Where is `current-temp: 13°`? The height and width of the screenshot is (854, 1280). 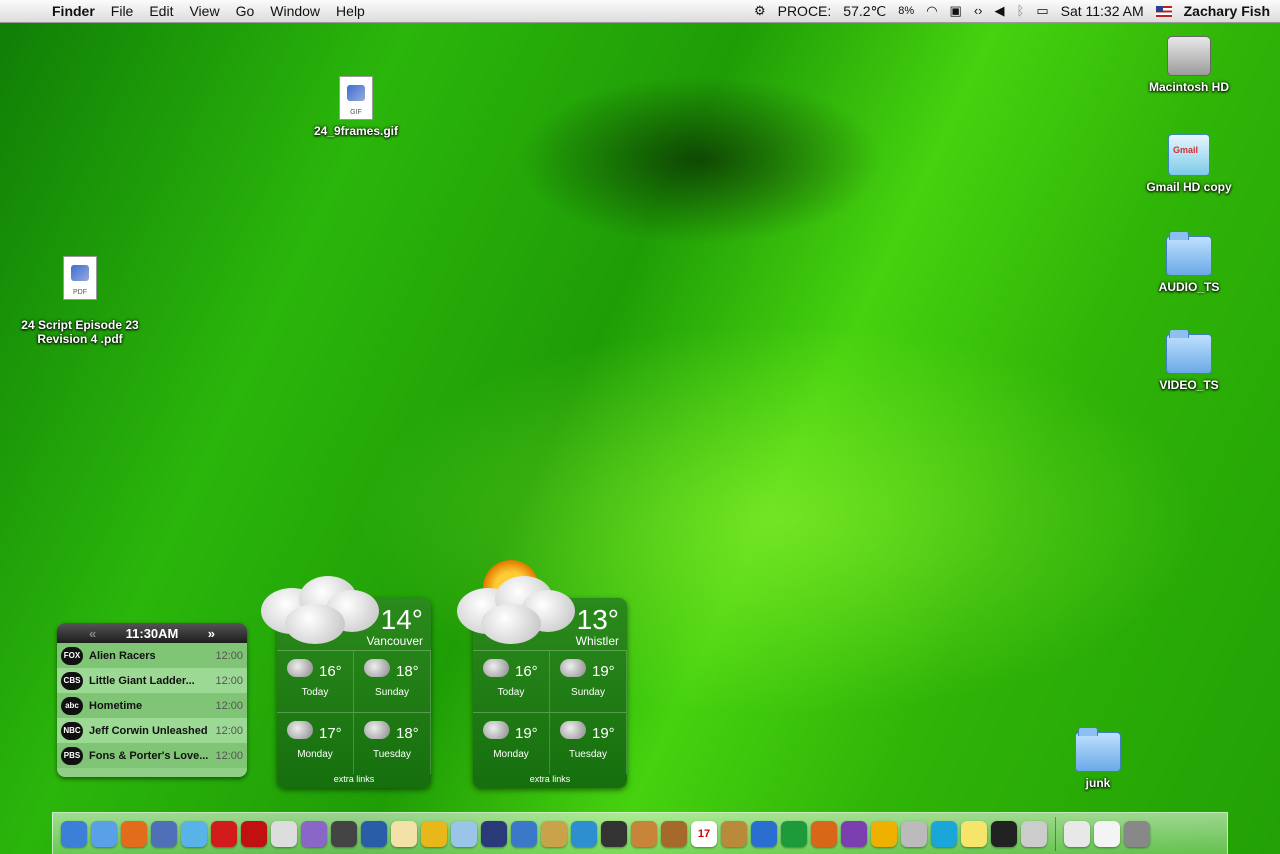
current-temp: 13° is located at coordinates (597, 619).